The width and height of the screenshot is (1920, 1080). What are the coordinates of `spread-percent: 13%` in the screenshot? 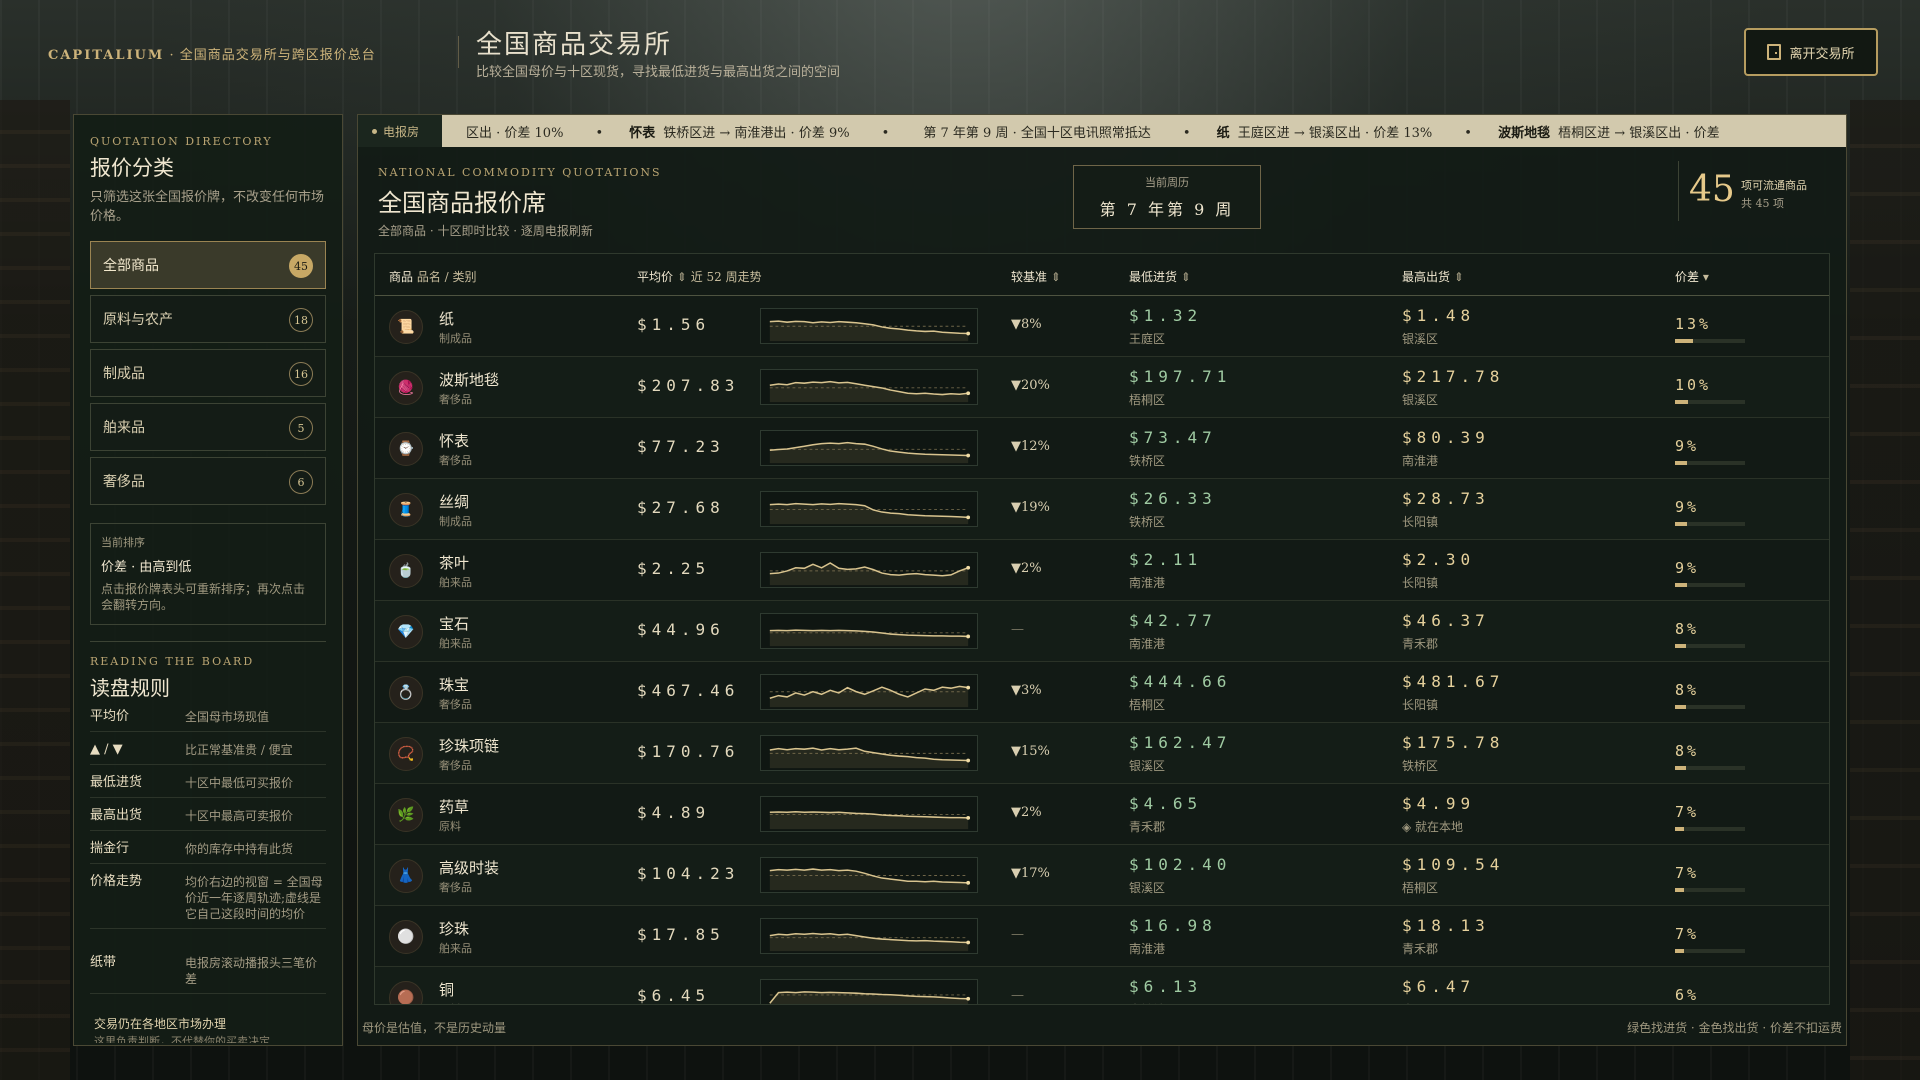 It's located at (1693, 324).